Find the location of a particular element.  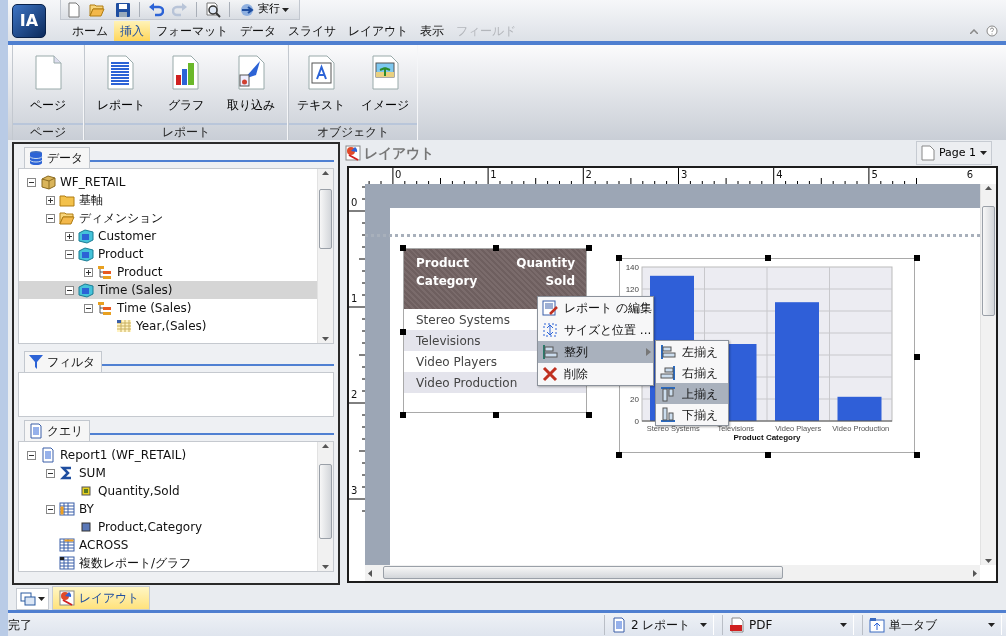

axis-title: Product Category is located at coordinates (767, 437).